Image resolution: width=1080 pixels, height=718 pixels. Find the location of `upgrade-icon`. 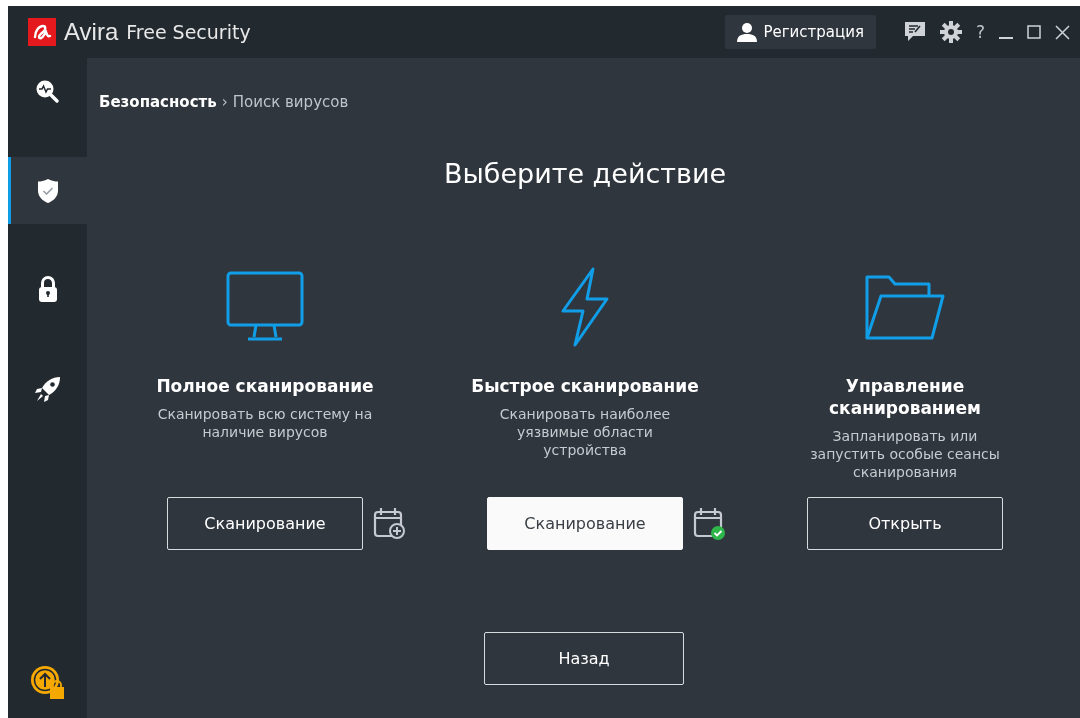

upgrade-icon is located at coordinates (47, 683).